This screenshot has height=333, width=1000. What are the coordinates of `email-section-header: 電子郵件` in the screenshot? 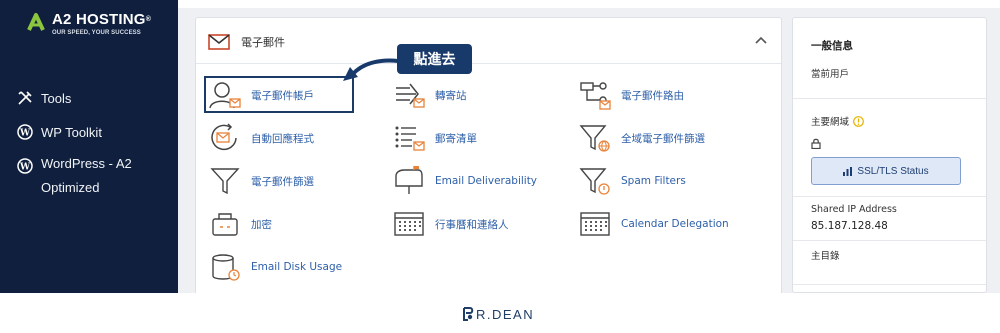 It's located at (488, 41).